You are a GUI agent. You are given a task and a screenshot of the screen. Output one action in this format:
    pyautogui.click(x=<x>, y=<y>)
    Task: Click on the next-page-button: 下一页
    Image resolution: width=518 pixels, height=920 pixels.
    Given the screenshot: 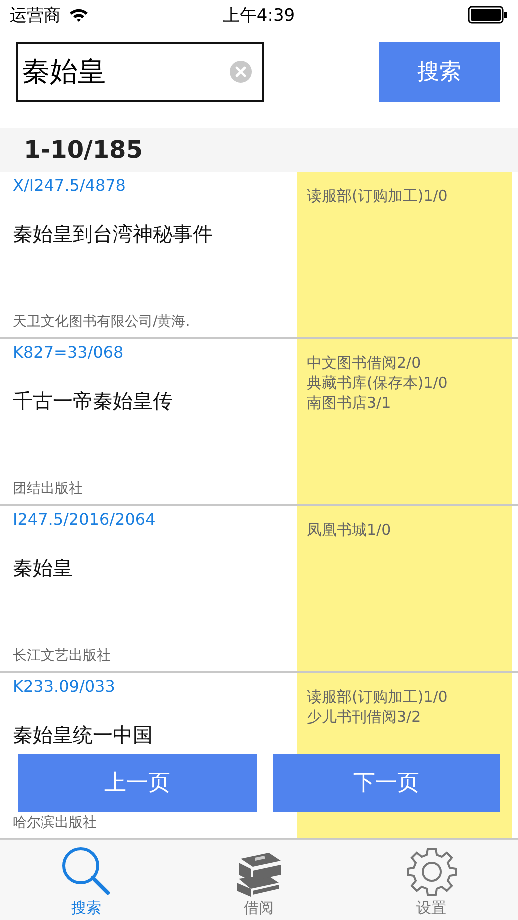 What is the action you would take?
    pyautogui.click(x=386, y=783)
    